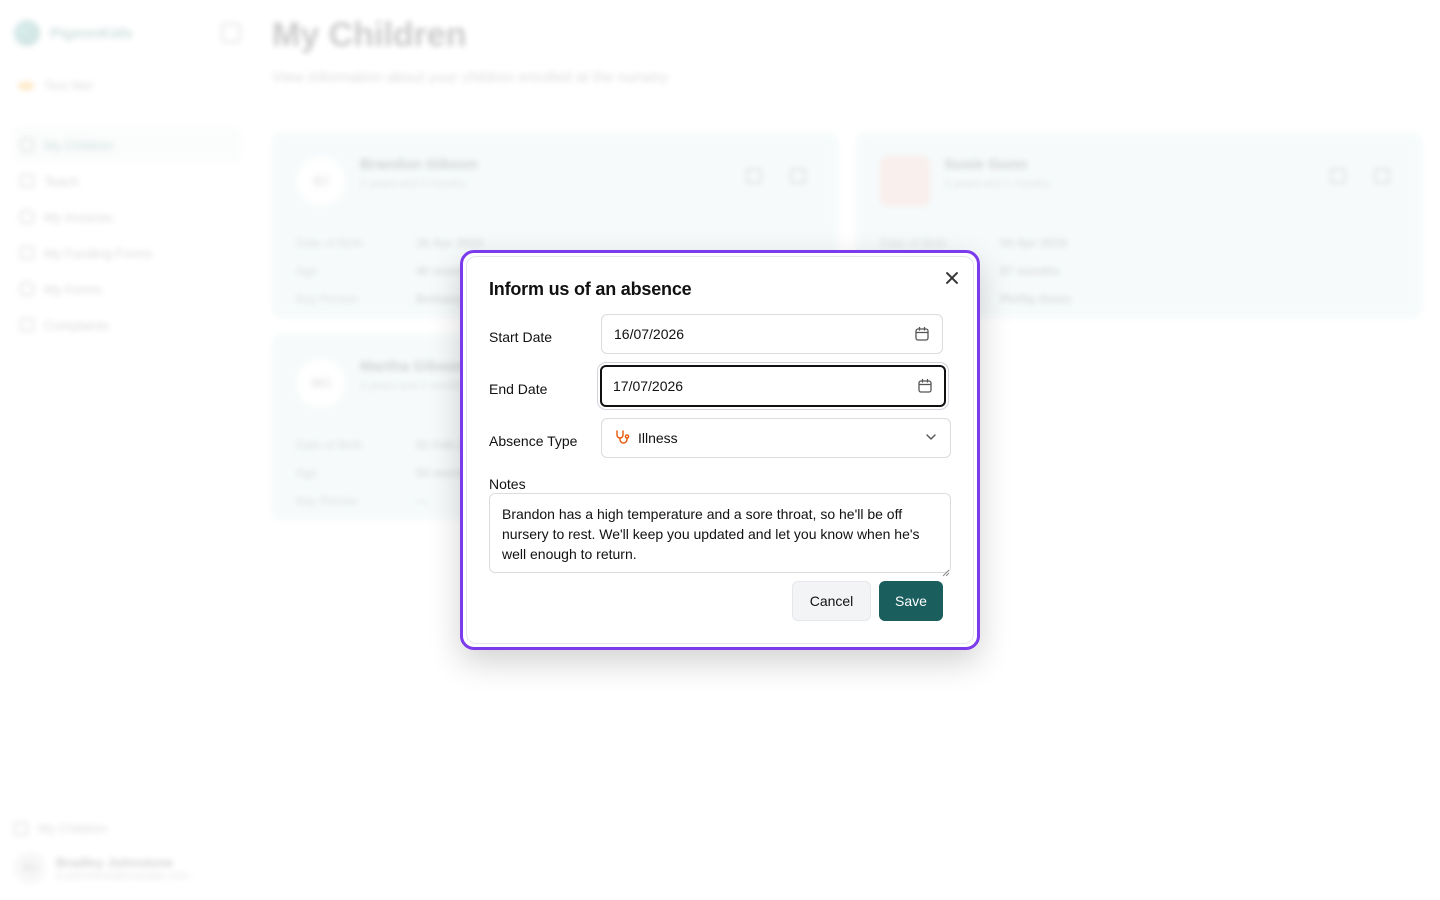 Image resolution: width=1440 pixels, height=900 pixels. I want to click on sidebar-item-complaints: Complaints, so click(127, 325).